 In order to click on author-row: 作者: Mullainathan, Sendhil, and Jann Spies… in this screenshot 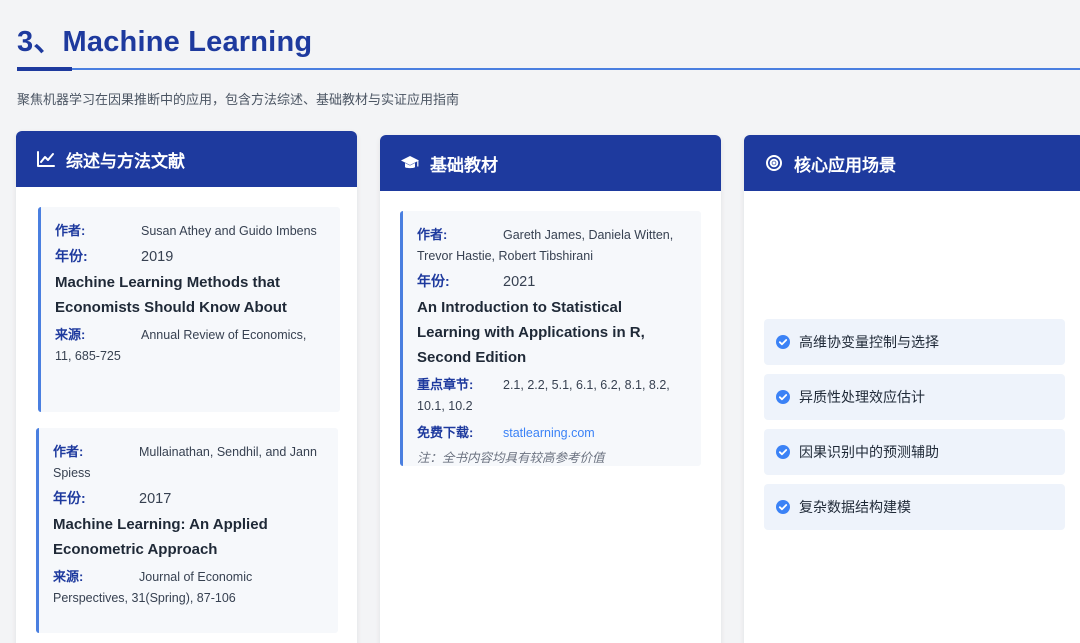, I will do `click(188, 462)`.